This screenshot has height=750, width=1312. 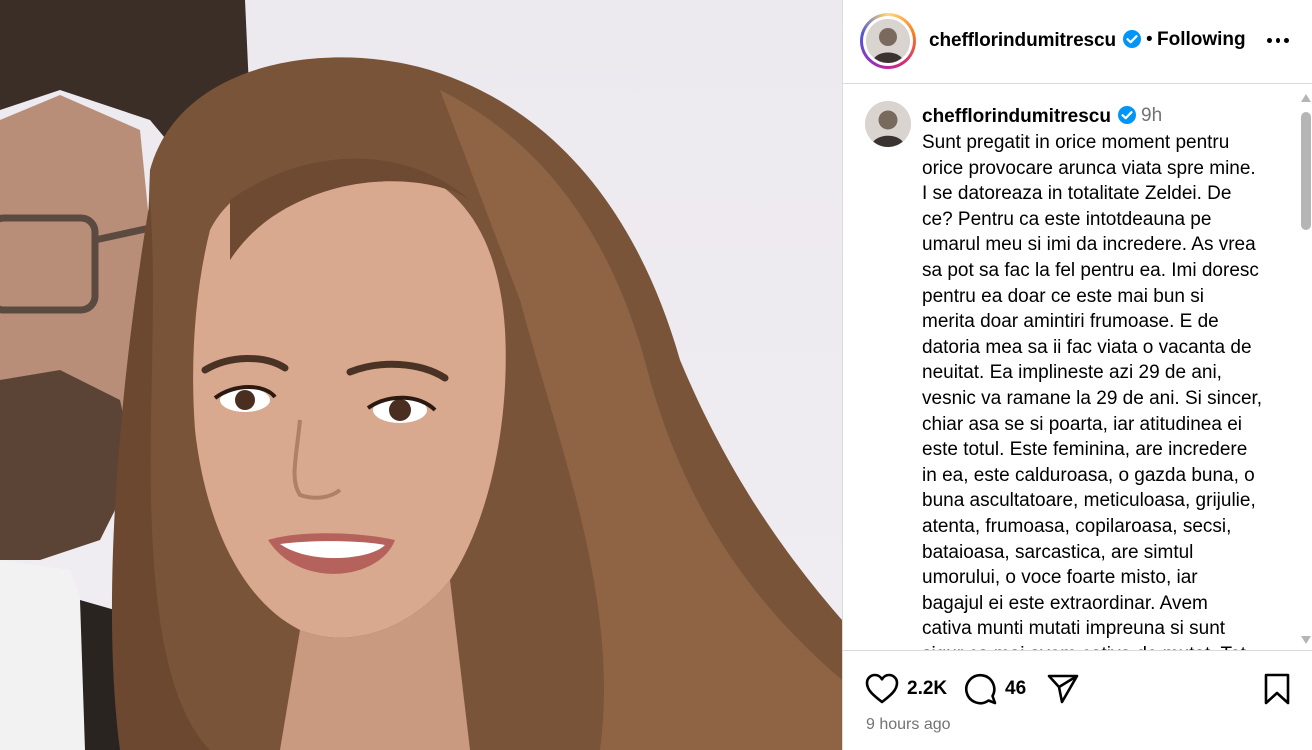 I want to click on author-username: chefflorindumitrescu, so click(x=1035, y=40).